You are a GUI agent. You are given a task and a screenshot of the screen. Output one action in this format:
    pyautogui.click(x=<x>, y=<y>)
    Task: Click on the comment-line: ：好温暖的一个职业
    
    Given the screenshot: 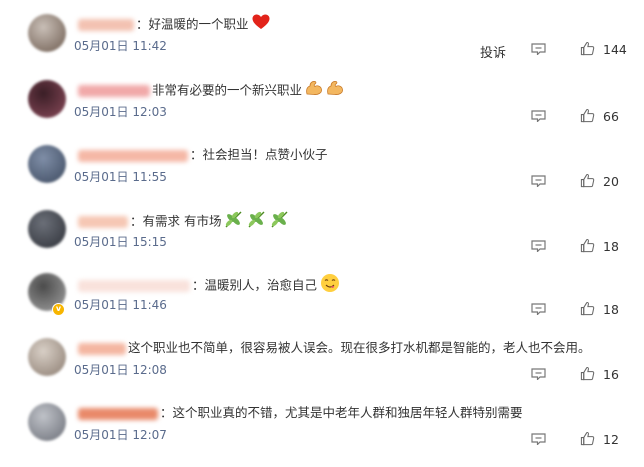 What is the action you would take?
    pyautogui.click(x=174, y=24)
    